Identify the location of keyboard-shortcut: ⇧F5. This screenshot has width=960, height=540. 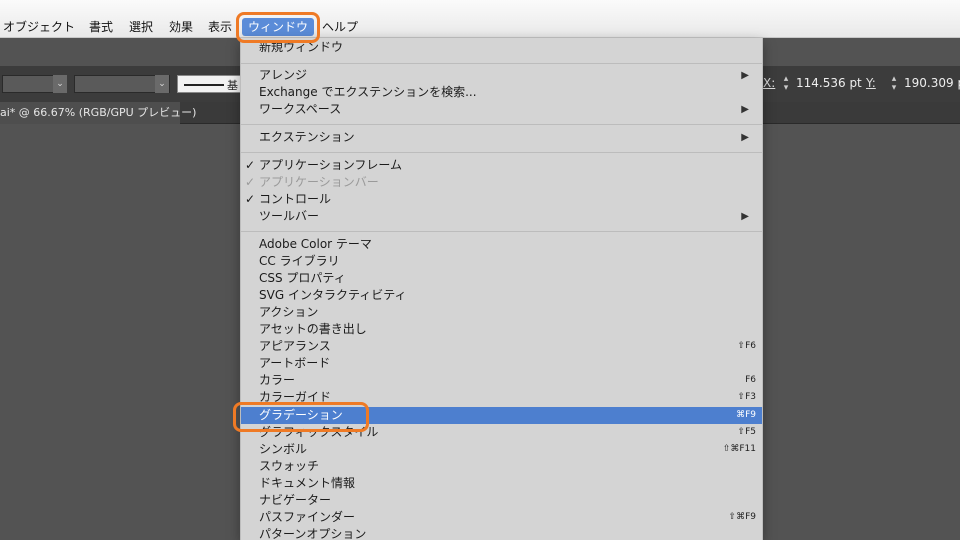
(746, 432).